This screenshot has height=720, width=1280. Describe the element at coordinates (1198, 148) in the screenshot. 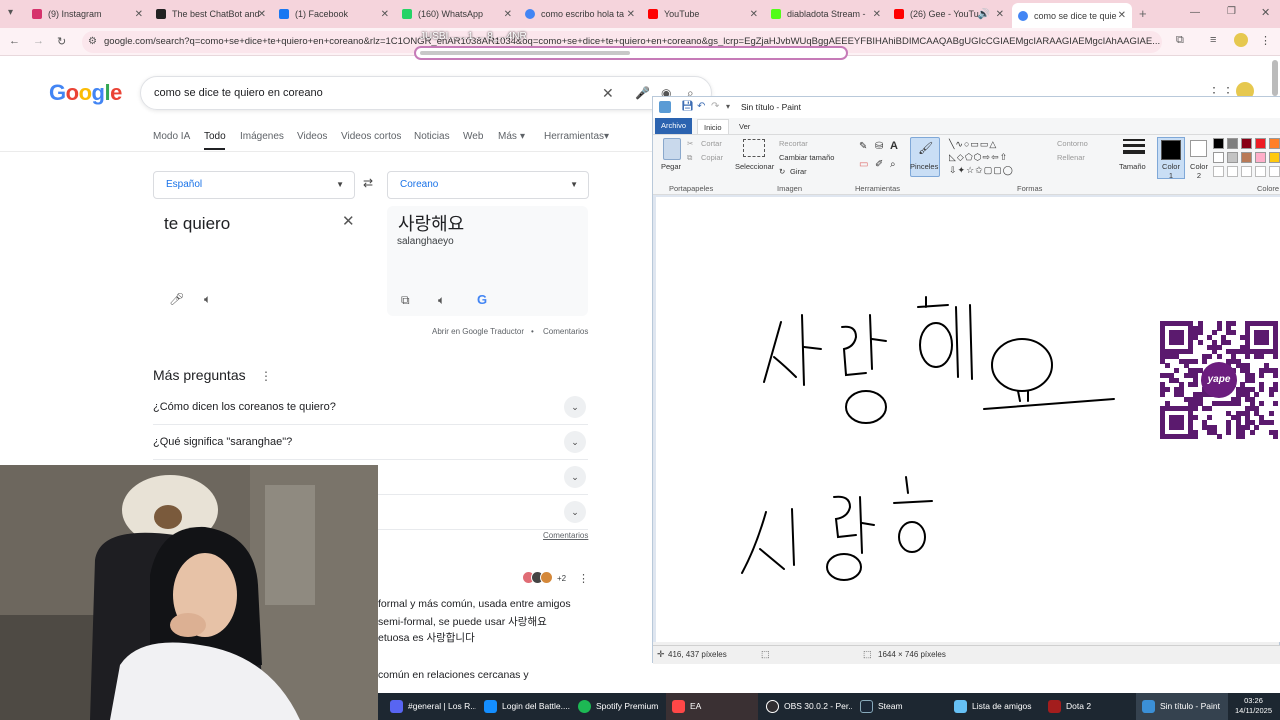

I see `color2-swatch` at that location.